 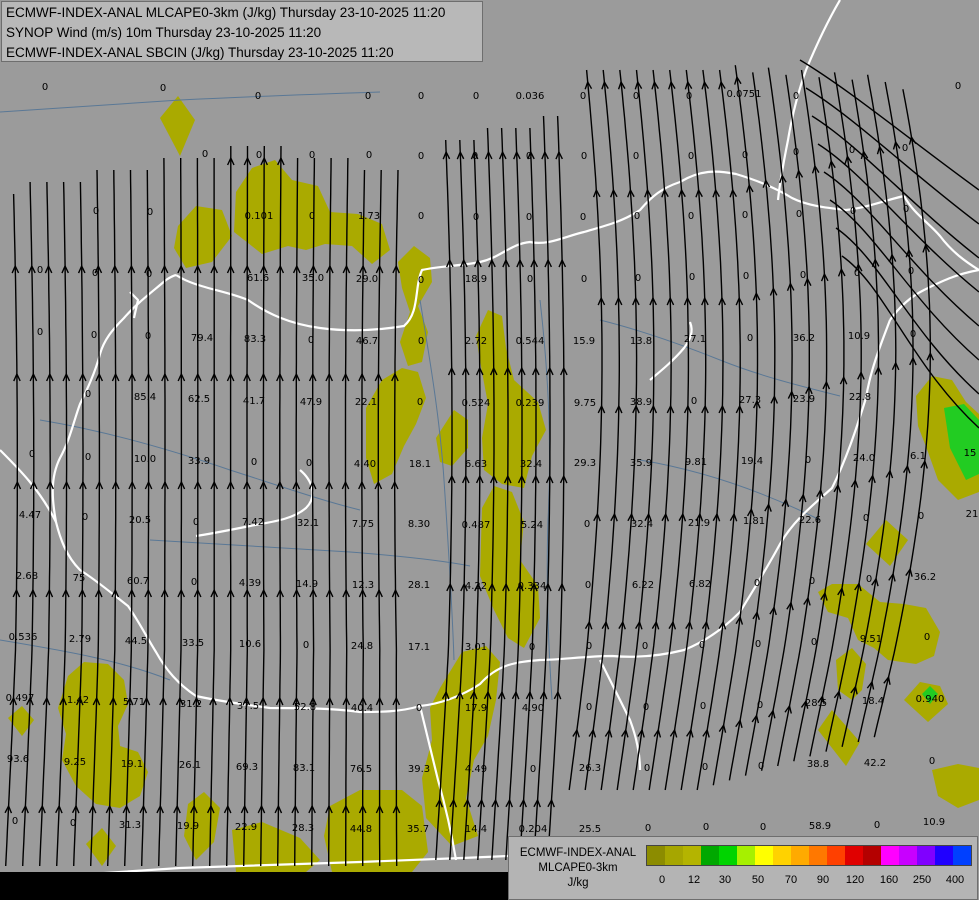 What do you see at coordinates (202, 338) in the screenshot?
I see `sbcin-value: 79.4` at bounding box center [202, 338].